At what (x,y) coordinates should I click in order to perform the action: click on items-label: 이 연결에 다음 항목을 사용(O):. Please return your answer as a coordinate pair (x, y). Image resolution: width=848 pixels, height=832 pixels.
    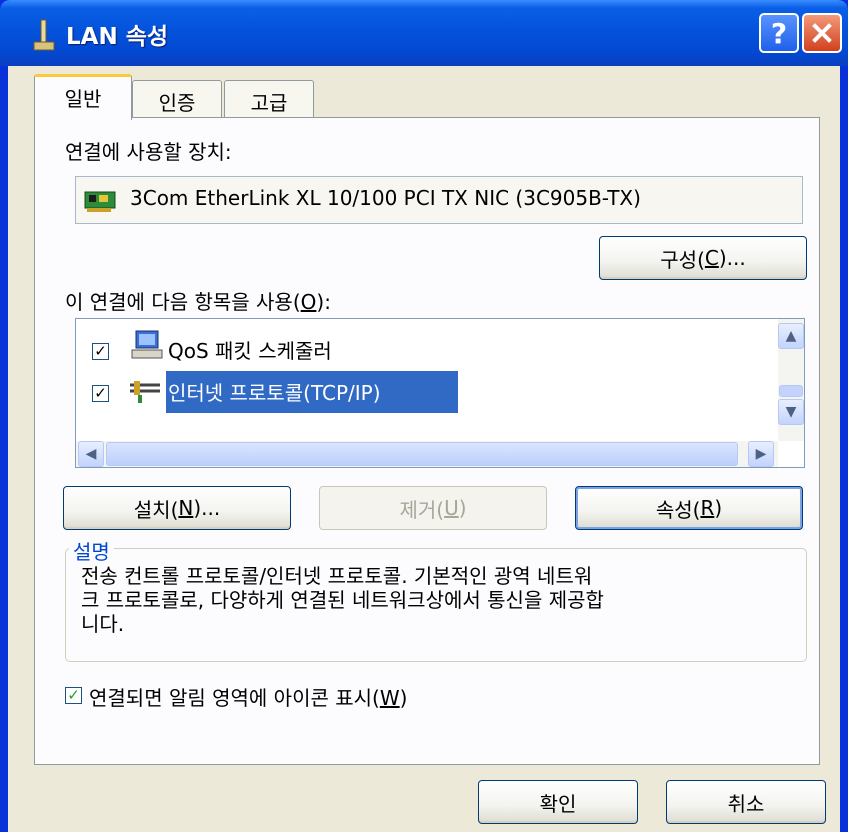
    Looking at the image, I should click on (198, 300).